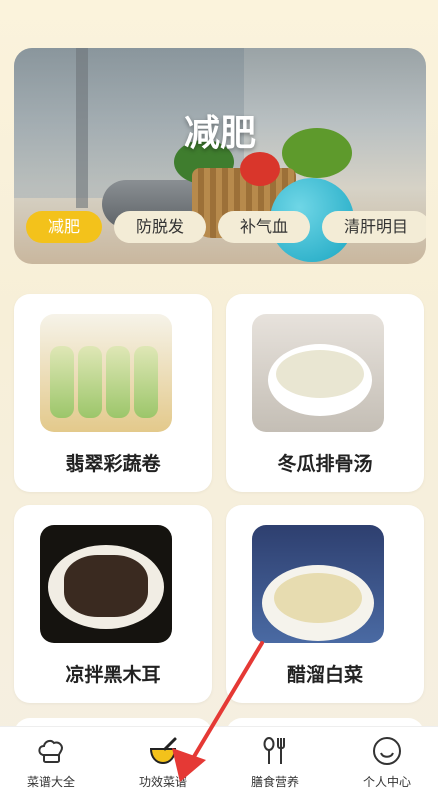 The height and width of the screenshot is (793, 438). I want to click on recipe-card: 冬瓜排骨汤, so click(325, 393).